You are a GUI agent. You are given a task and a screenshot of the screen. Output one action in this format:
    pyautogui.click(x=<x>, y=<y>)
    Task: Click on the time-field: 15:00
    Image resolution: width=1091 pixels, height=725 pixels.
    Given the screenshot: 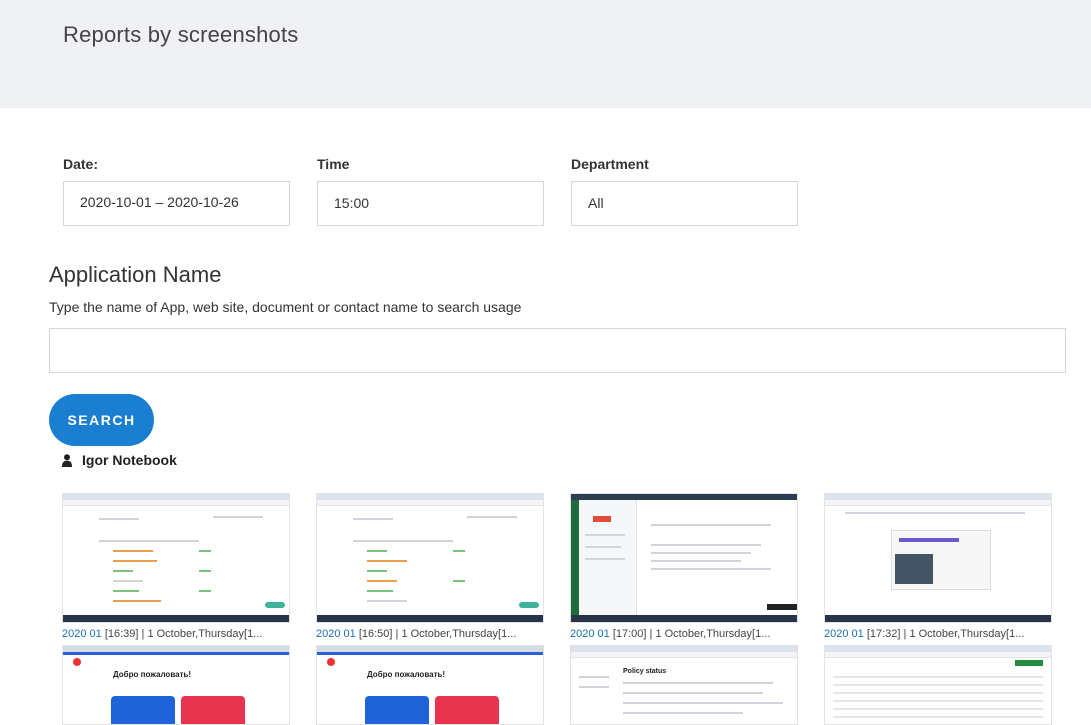 What is the action you would take?
    pyautogui.click(x=430, y=203)
    